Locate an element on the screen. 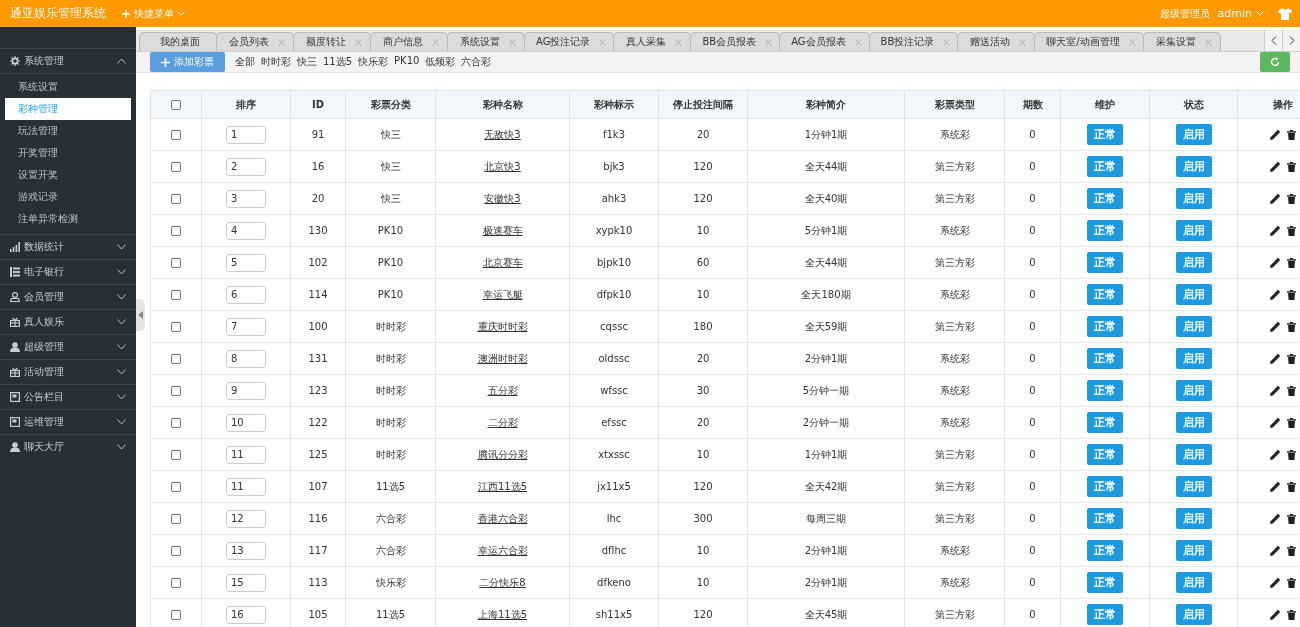 The height and width of the screenshot is (627, 1300). order-input: 2 is located at coordinates (246, 166).